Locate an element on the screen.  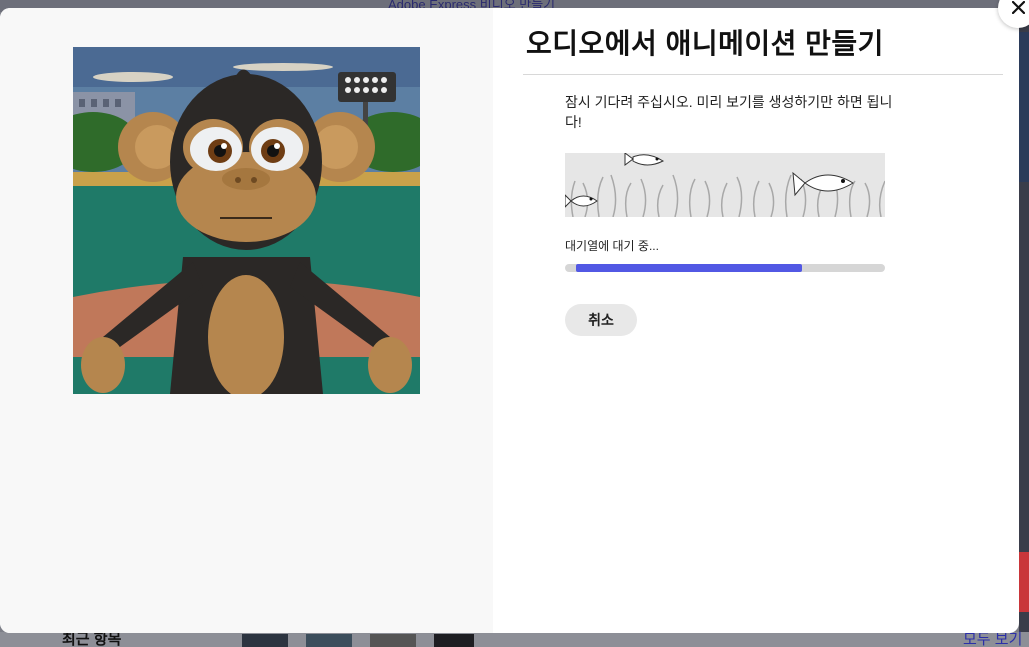
wait-message: 잠시 기다려 주십시오. 미리 보기를 생성하기만 하면 됩니다! is located at coordinates (729, 112).